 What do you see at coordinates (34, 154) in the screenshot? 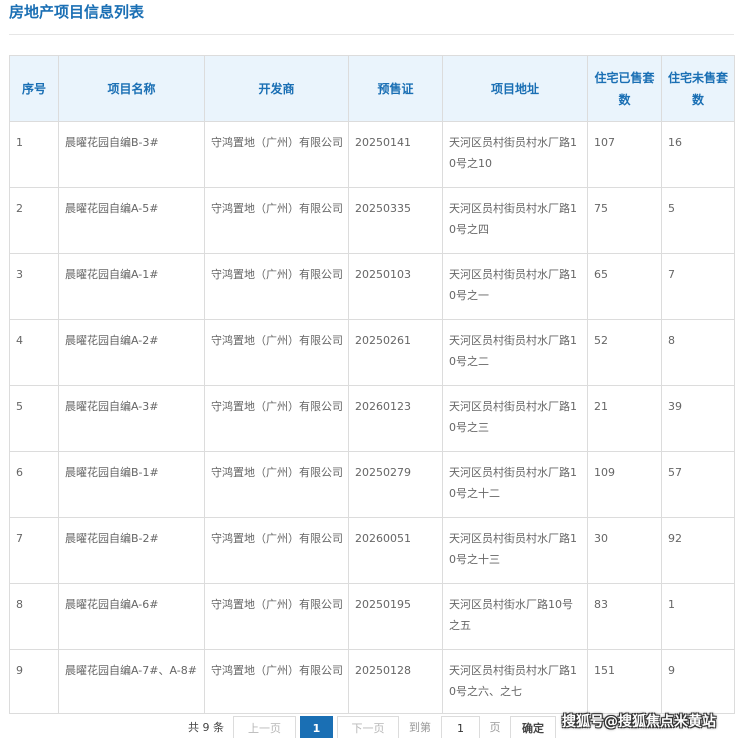
I see `cell-no: 1` at bounding box center [34, 154].